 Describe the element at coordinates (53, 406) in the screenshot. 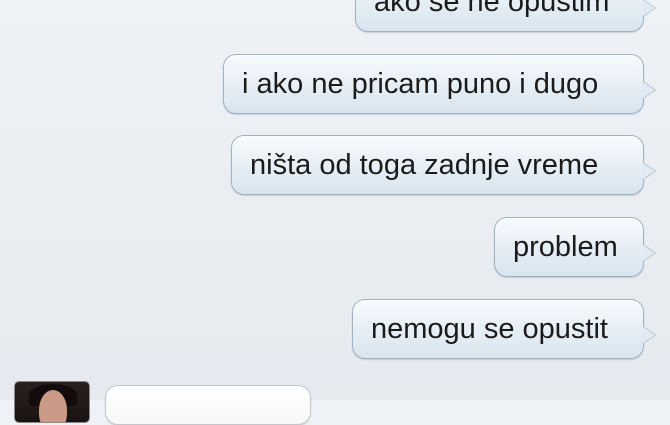

I see `avatar-face` at that location.